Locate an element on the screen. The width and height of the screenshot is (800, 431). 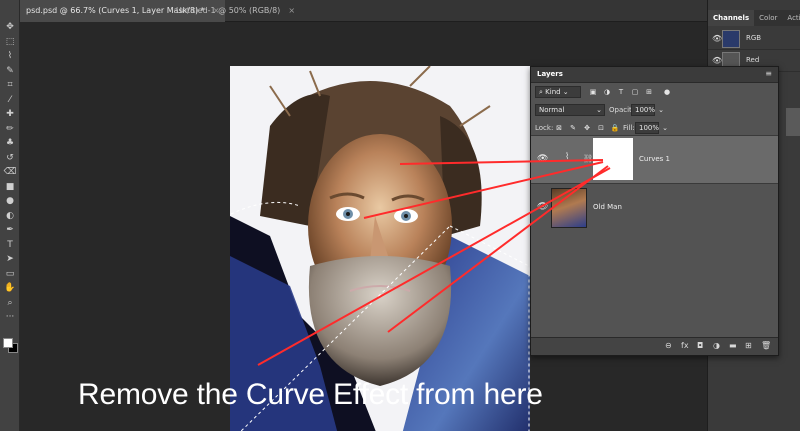
more-icon: ··· is located at coordinates (10, 317).